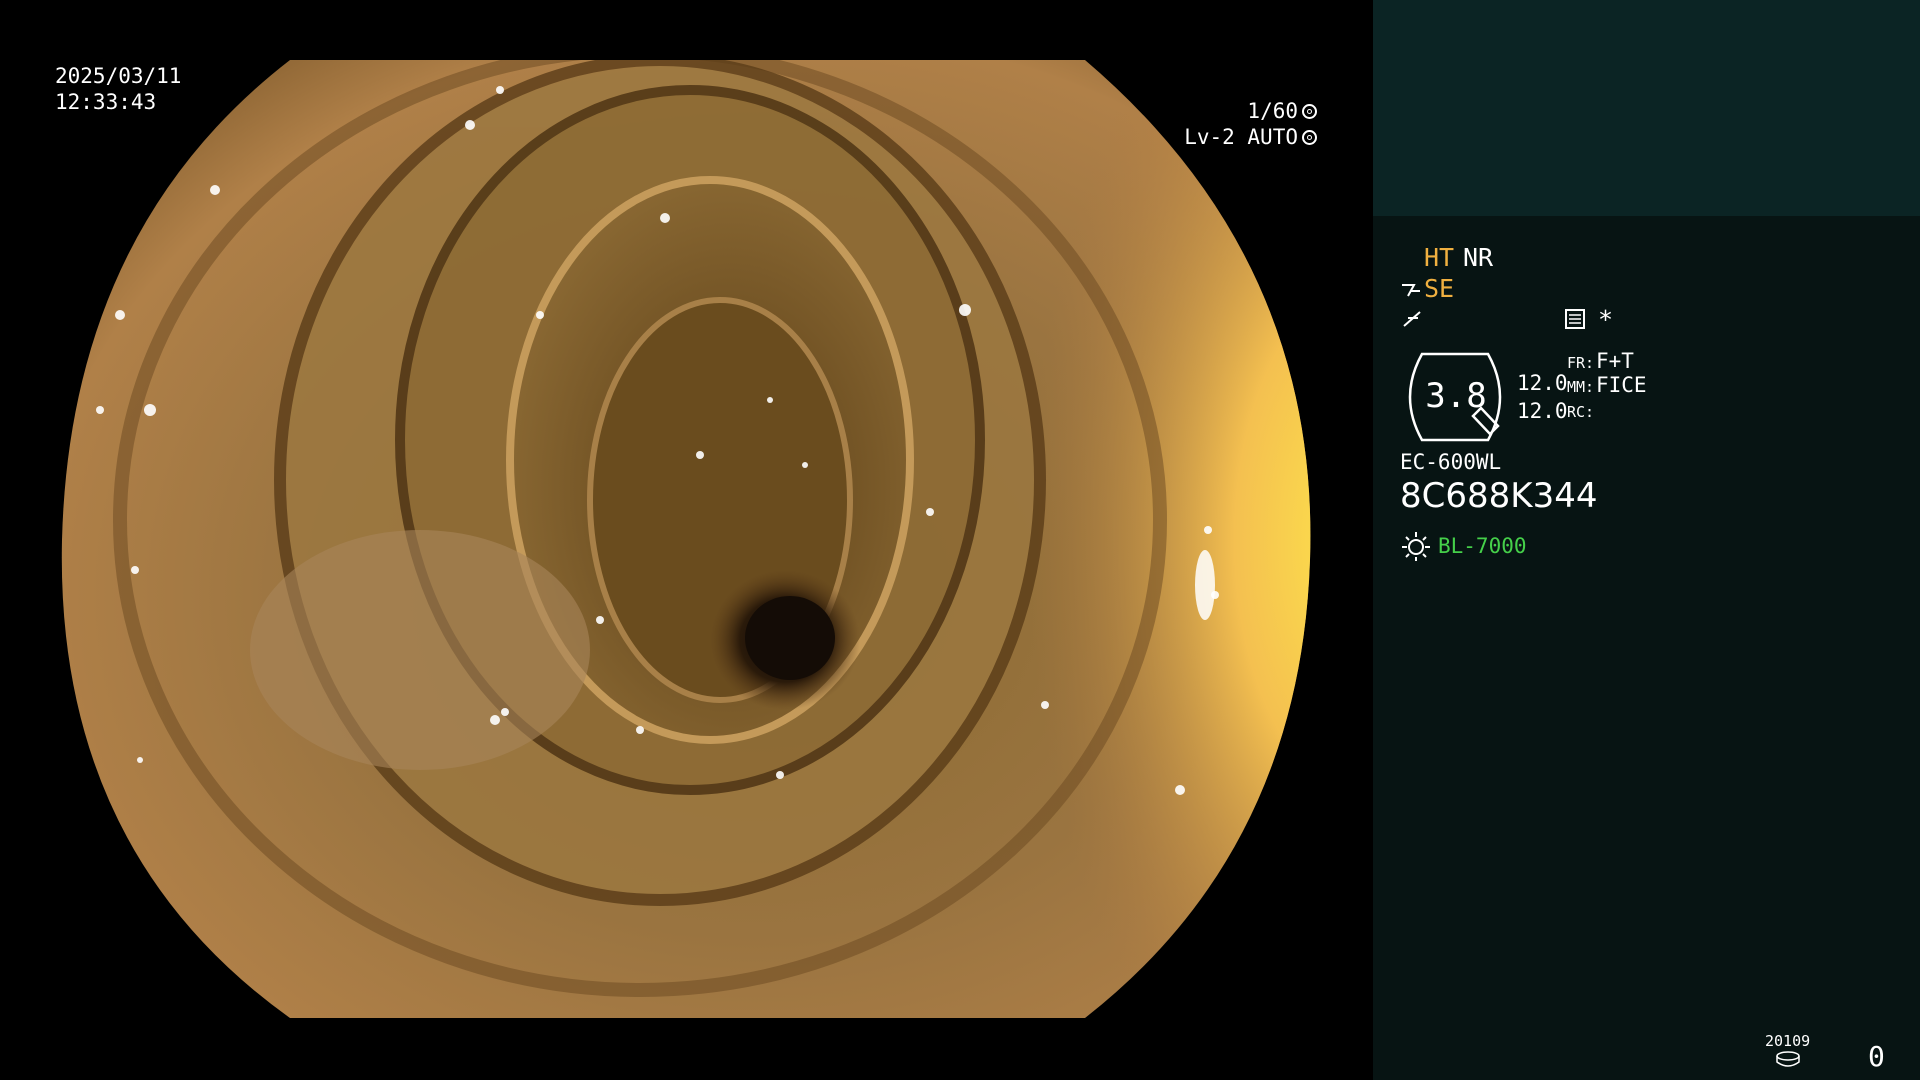 The image size is (1920, 1080). I want to click on date-time-readout: 2025/03/11 12:33:43, so click(118, 89).